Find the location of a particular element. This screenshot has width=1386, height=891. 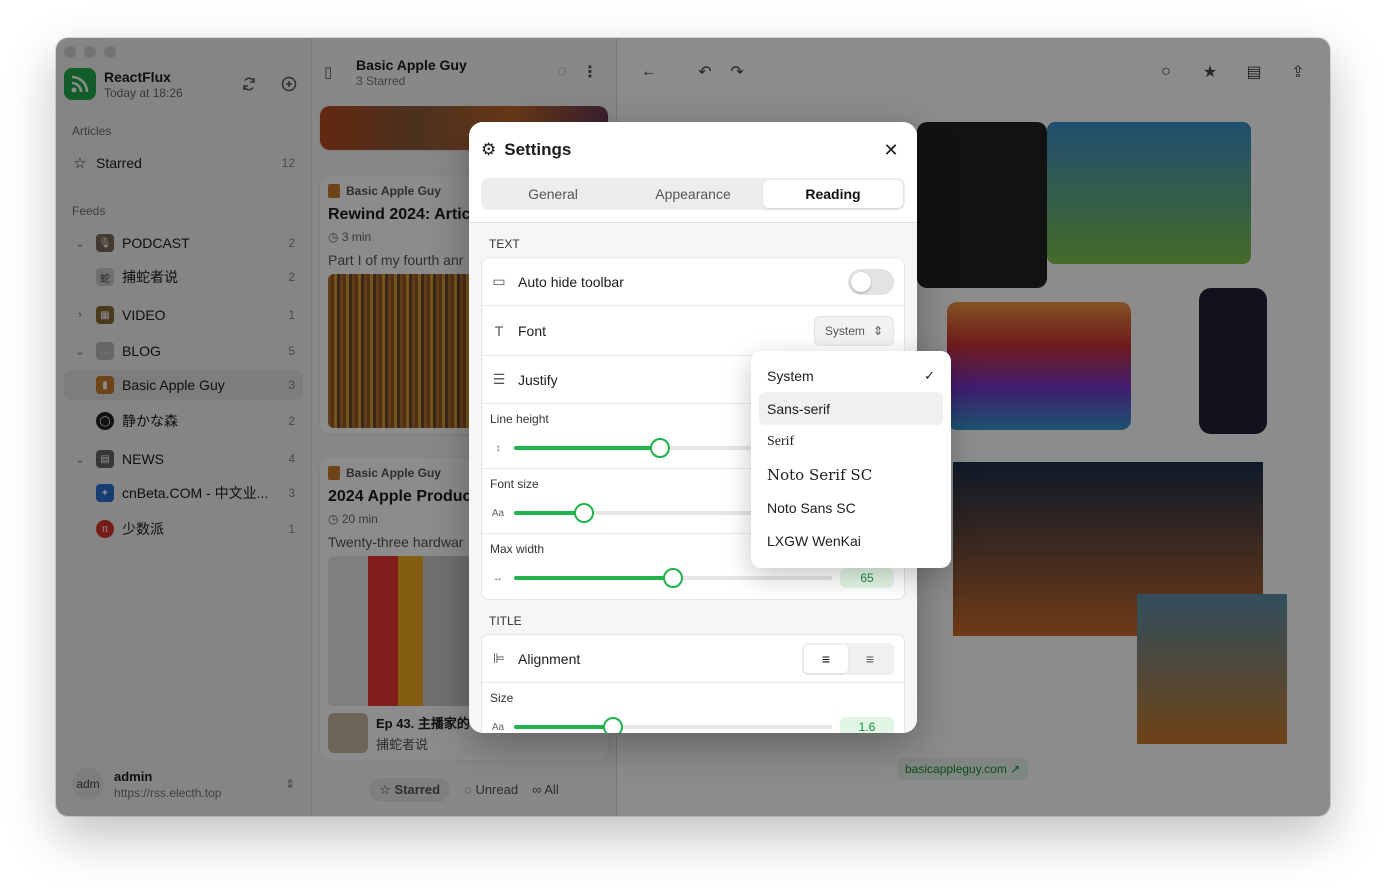

auto-hide-toolbar-row: ▭ Auto hide toolbar is located at coordinates (693, 282).